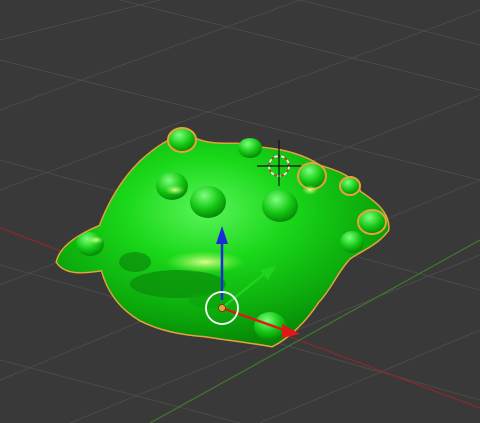  Describe the element at coordinates (222, 308) in the screenshot. I see `origin-pivot` at that location.